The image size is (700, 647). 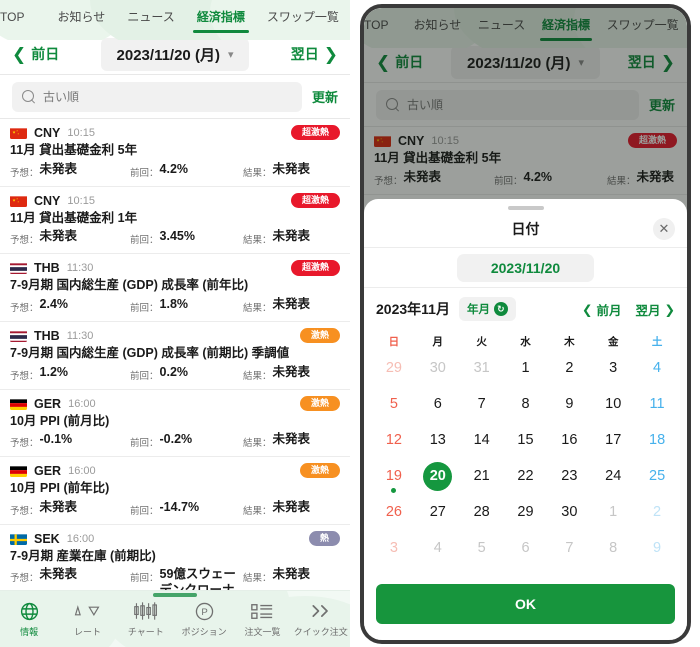 What do you see at coordinates (394, 518) in the screenshot?
I see `calendar-day: 26` at bounding box center [394, 518].